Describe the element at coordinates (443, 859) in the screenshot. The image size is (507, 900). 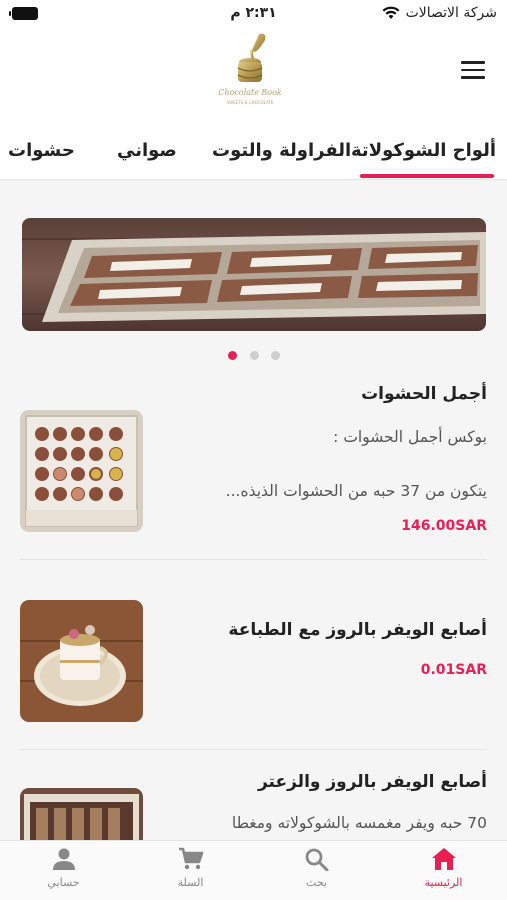
I see `home-icon` at that location.